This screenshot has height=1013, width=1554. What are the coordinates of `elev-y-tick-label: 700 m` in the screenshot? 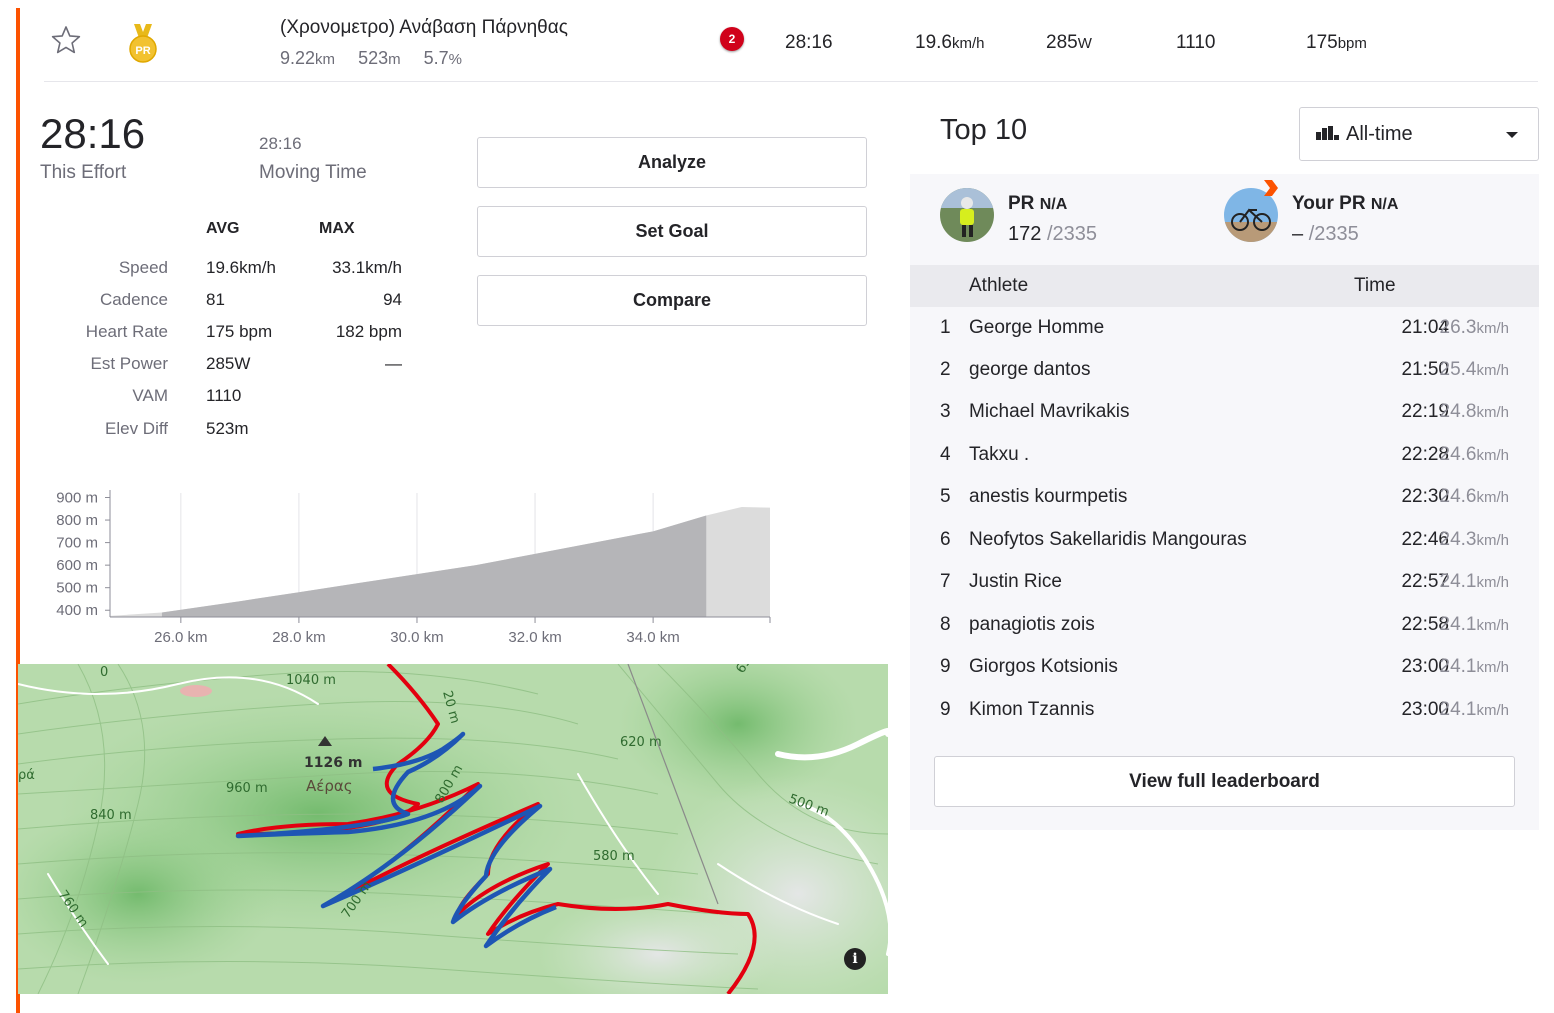 It's located at (77, 543).